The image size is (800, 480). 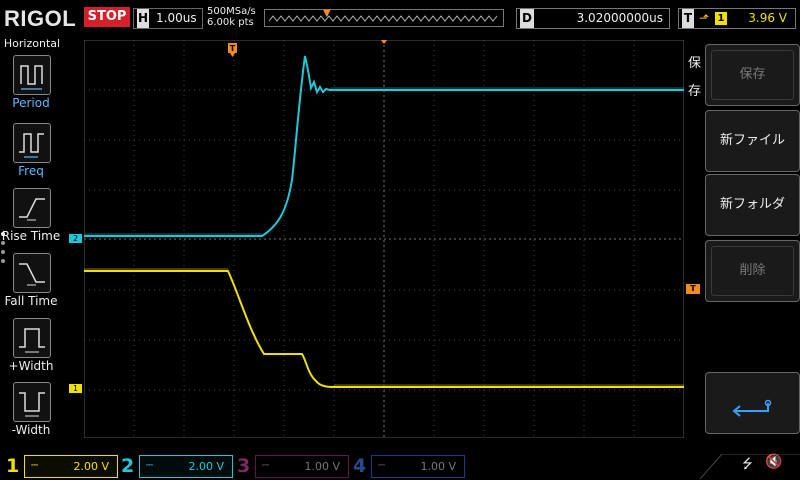 I want to click on channel-2-status: 2 ⎓ 2.00 V, so click(x=177, y=466).